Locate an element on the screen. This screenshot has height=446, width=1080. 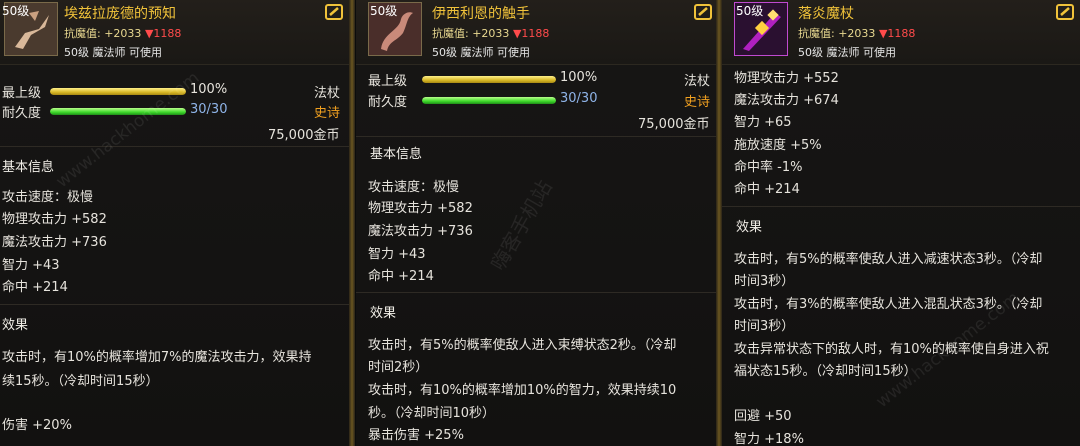
item-name: 埃兹拉庞德的预知 is located at coordinates (120, 14).